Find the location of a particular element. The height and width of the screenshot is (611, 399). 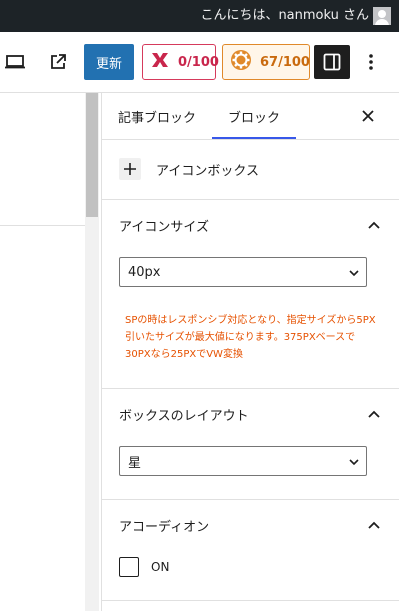

tab-post-block: 記事ブロック is located at coordinates (157, 116).